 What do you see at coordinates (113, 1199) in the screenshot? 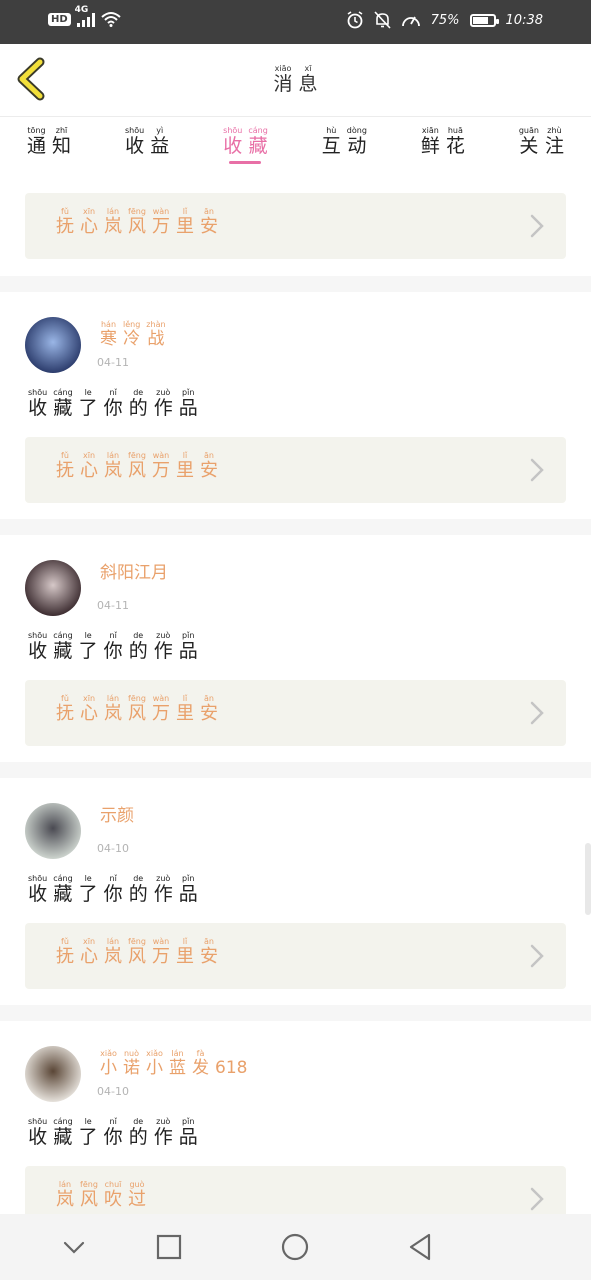
I see `hanzi: 吹` at bounding box center [113, 1199].